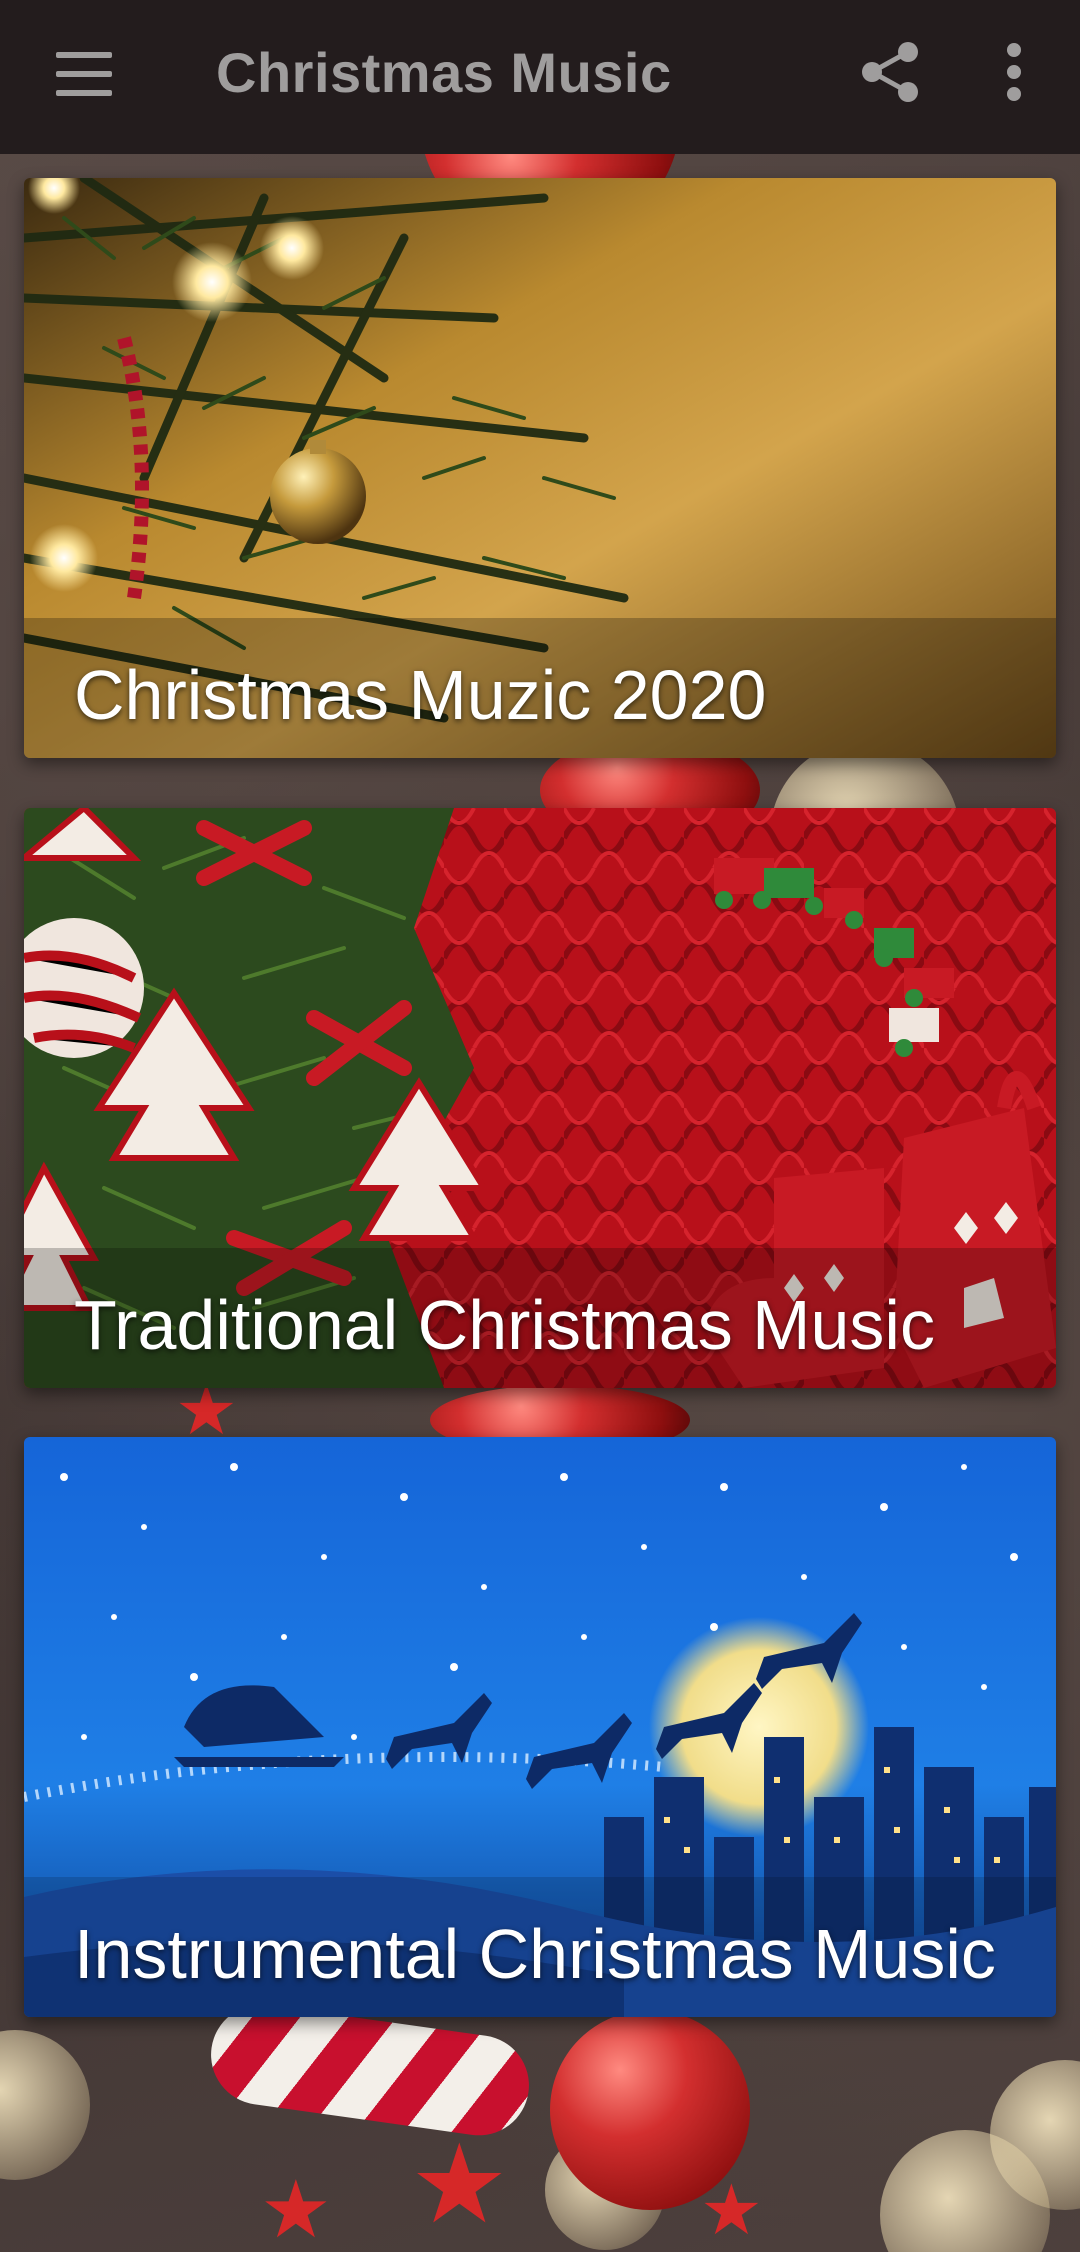 The height and width of the screenshot is (2252, 1080). Describe the element at coordinates (370, 2070) in the screenshot. I see `candy-cane` at that location.